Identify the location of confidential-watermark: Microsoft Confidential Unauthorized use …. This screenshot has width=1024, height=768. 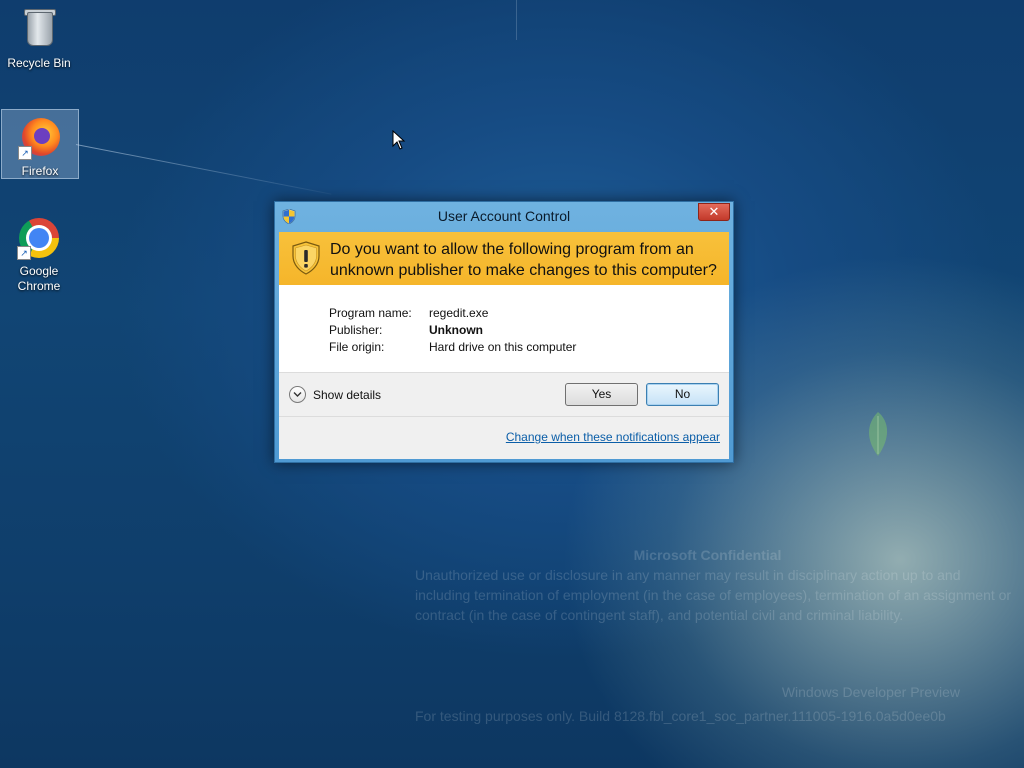
(715, 585).